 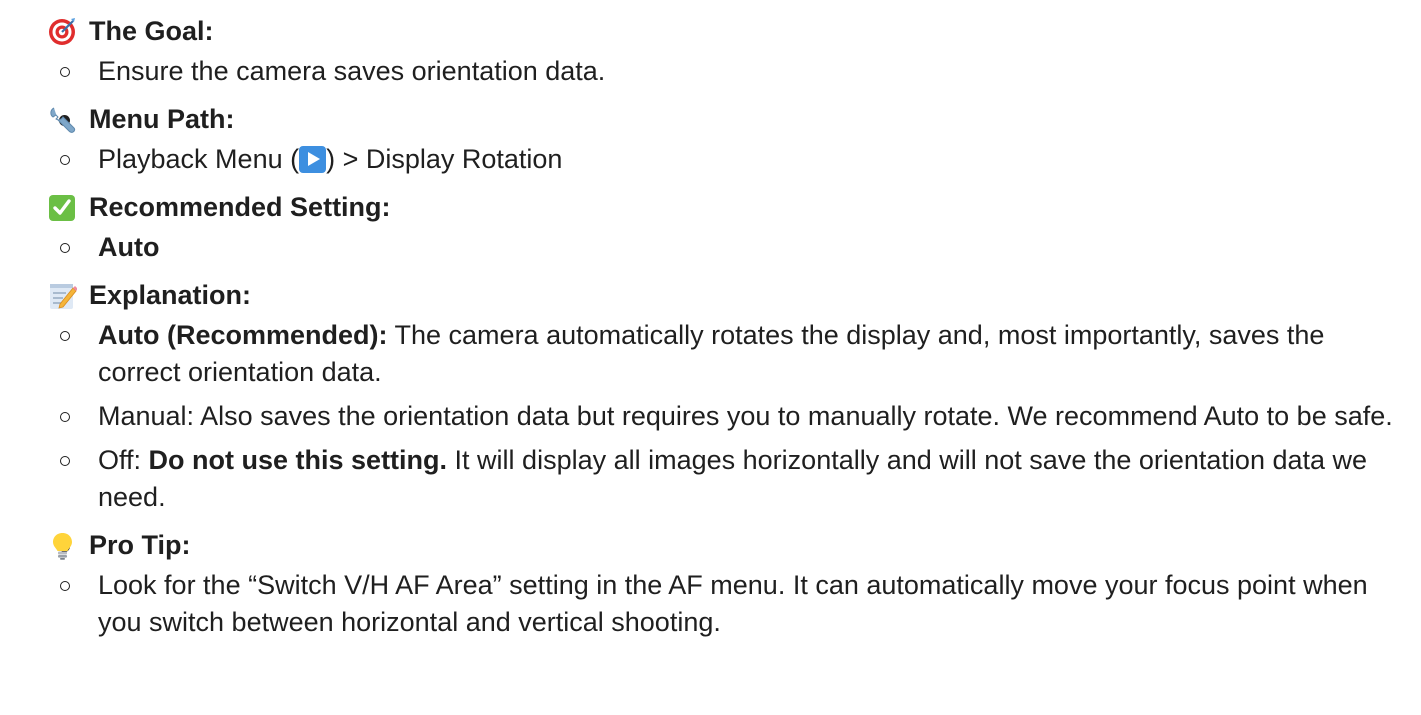 What do you see at coordinates (240, 206) in the screenshot?
I see `section-heading: Recommended Setting:` at bounding box center [240, 206].